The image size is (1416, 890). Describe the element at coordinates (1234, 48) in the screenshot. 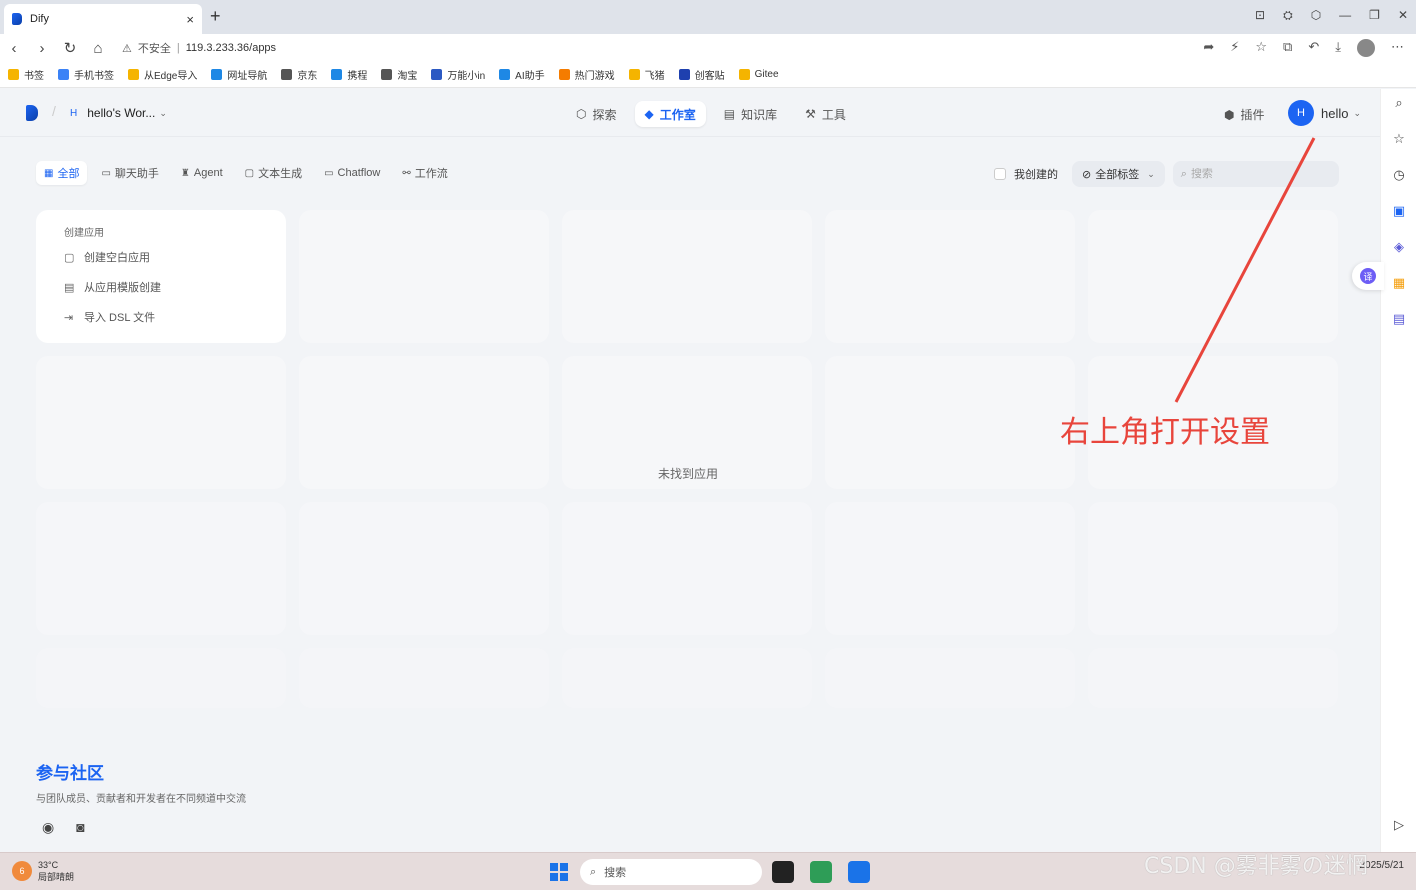

I see `bolt-icon: ⚡` at that location.